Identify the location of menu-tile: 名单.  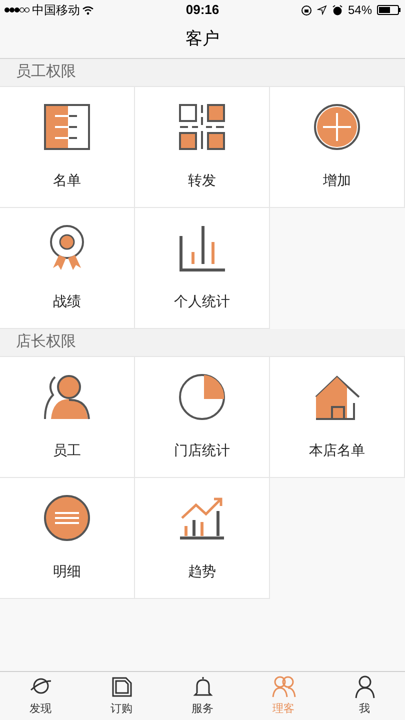
(67, 147).